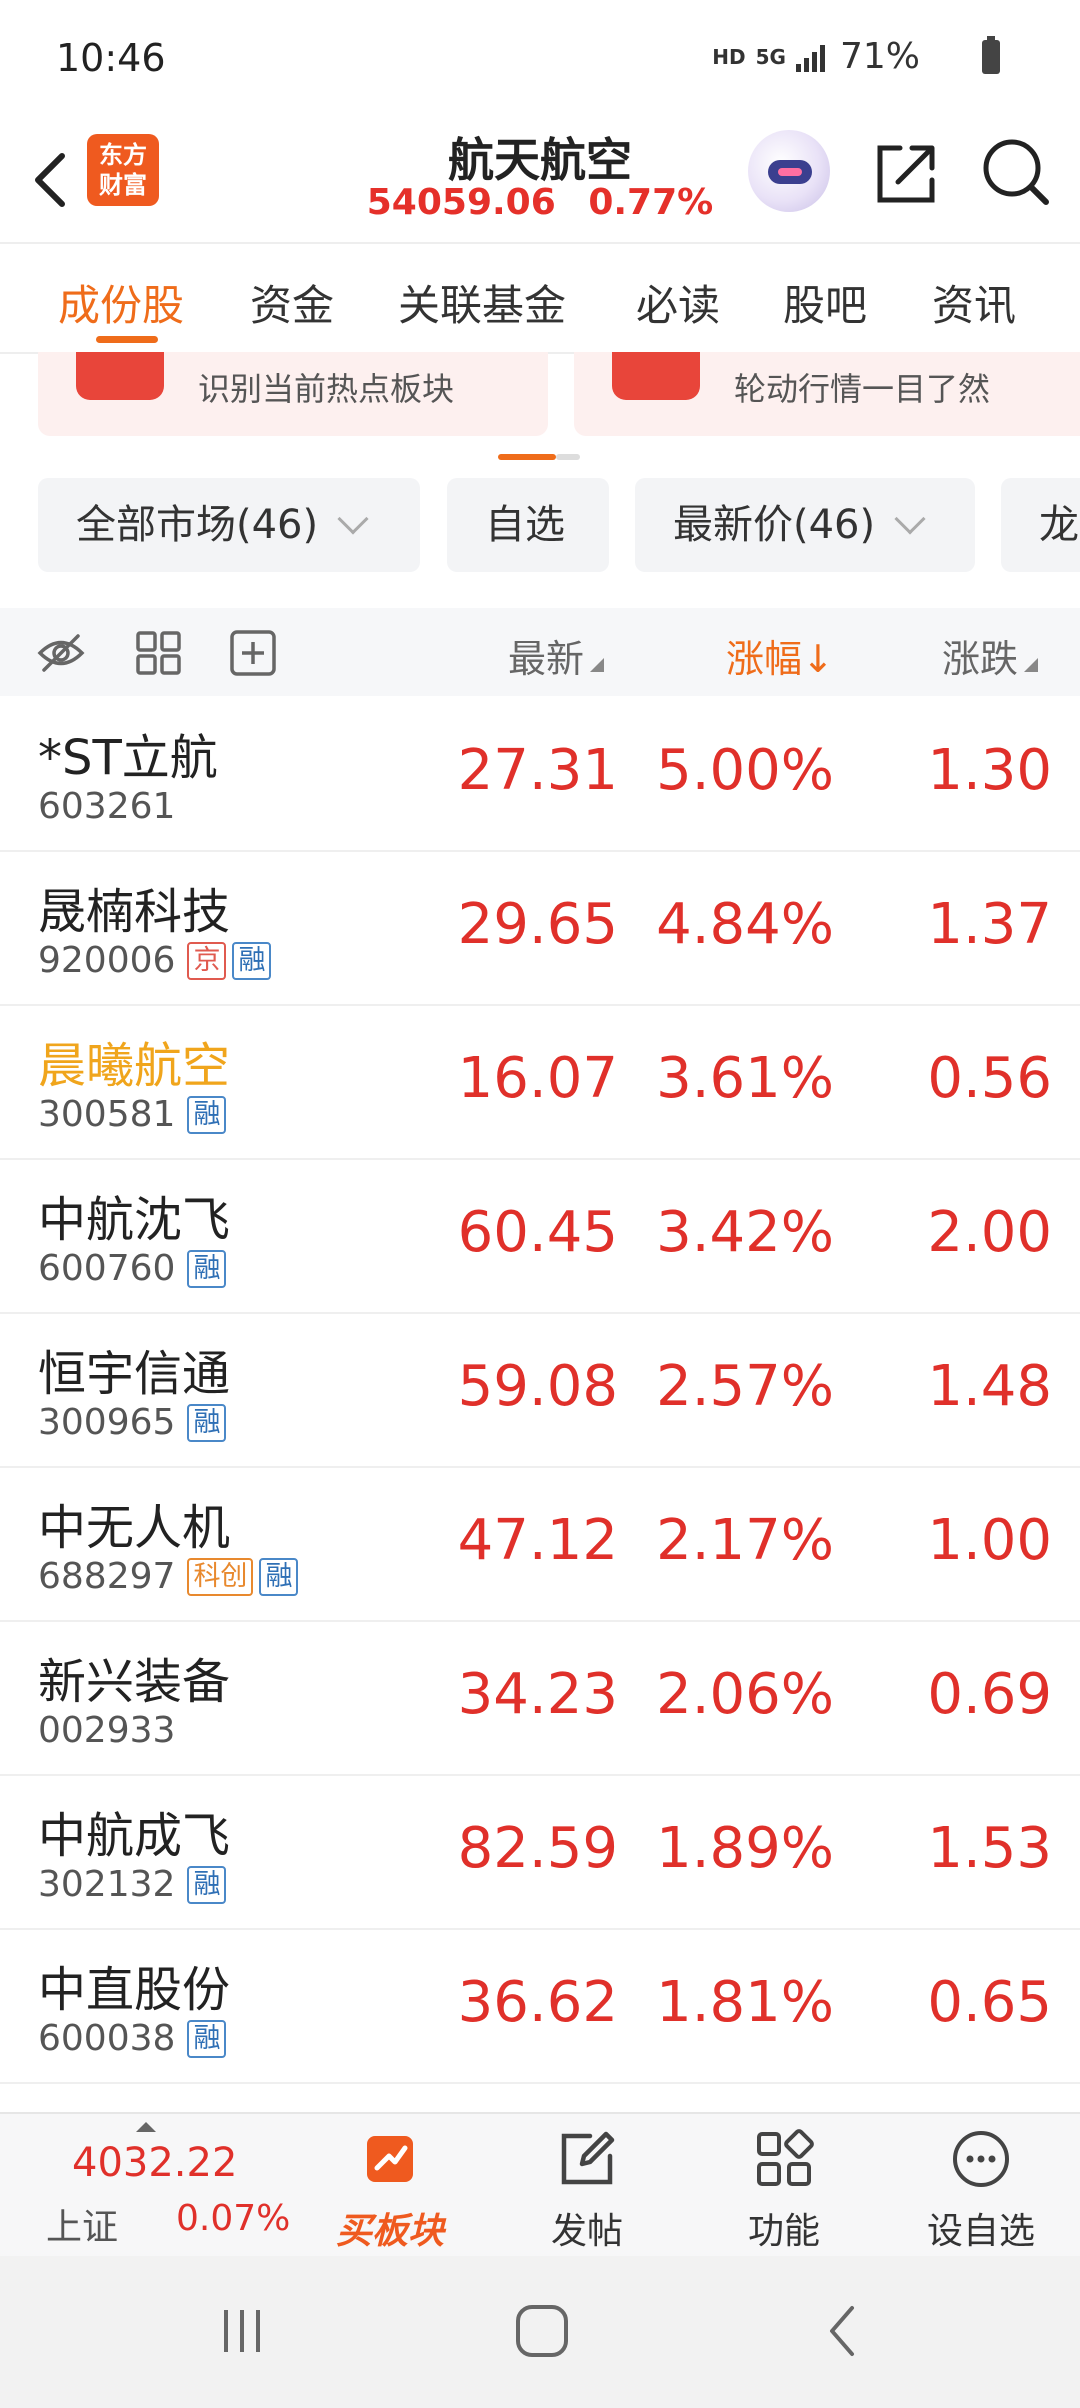  I want to click on stock-code-line: 302132 融, so click(132, 1884).